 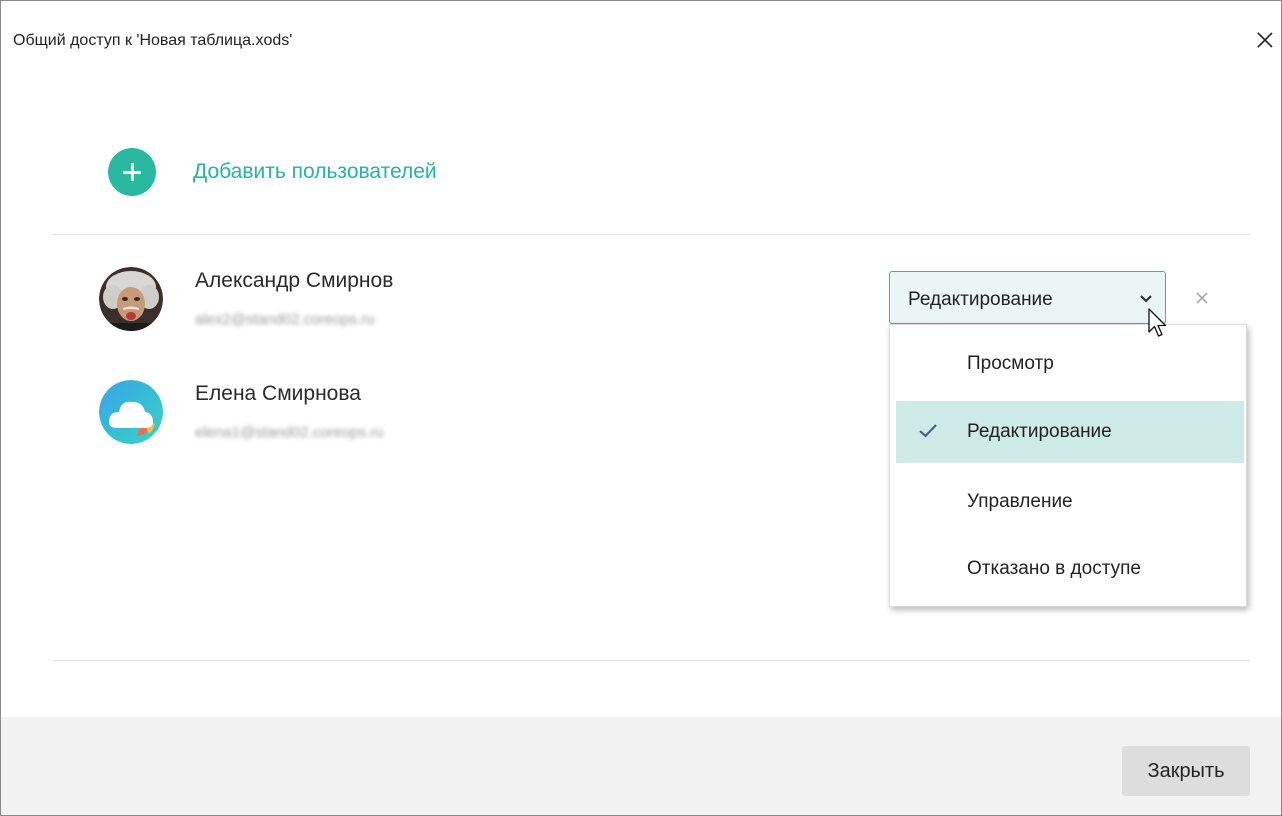 I want to click on menu-item-label: Отказано в доступе, so click(x=1054, y=568).